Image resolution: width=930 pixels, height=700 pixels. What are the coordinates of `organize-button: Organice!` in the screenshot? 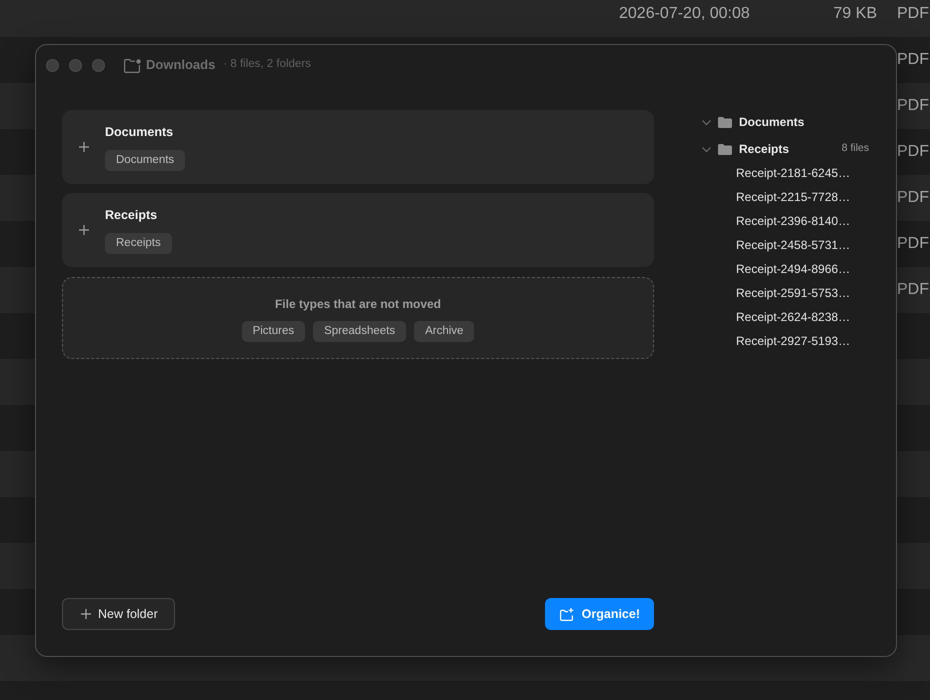 It's located at (599, 614).